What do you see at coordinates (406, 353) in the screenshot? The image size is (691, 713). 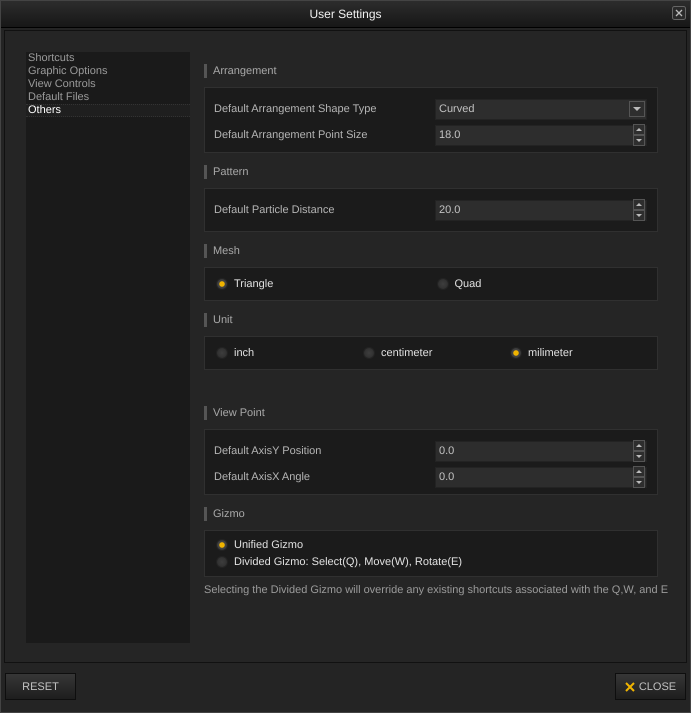 I see `radio-label: centimeter` at bounding box center [406, 353].